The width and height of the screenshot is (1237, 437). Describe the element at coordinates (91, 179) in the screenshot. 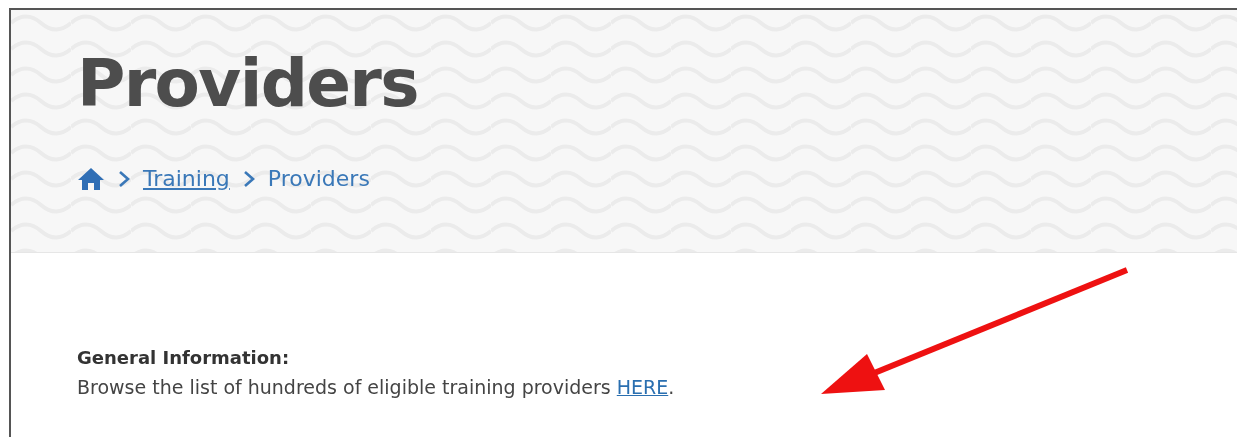

I see `home-icon` at that location.